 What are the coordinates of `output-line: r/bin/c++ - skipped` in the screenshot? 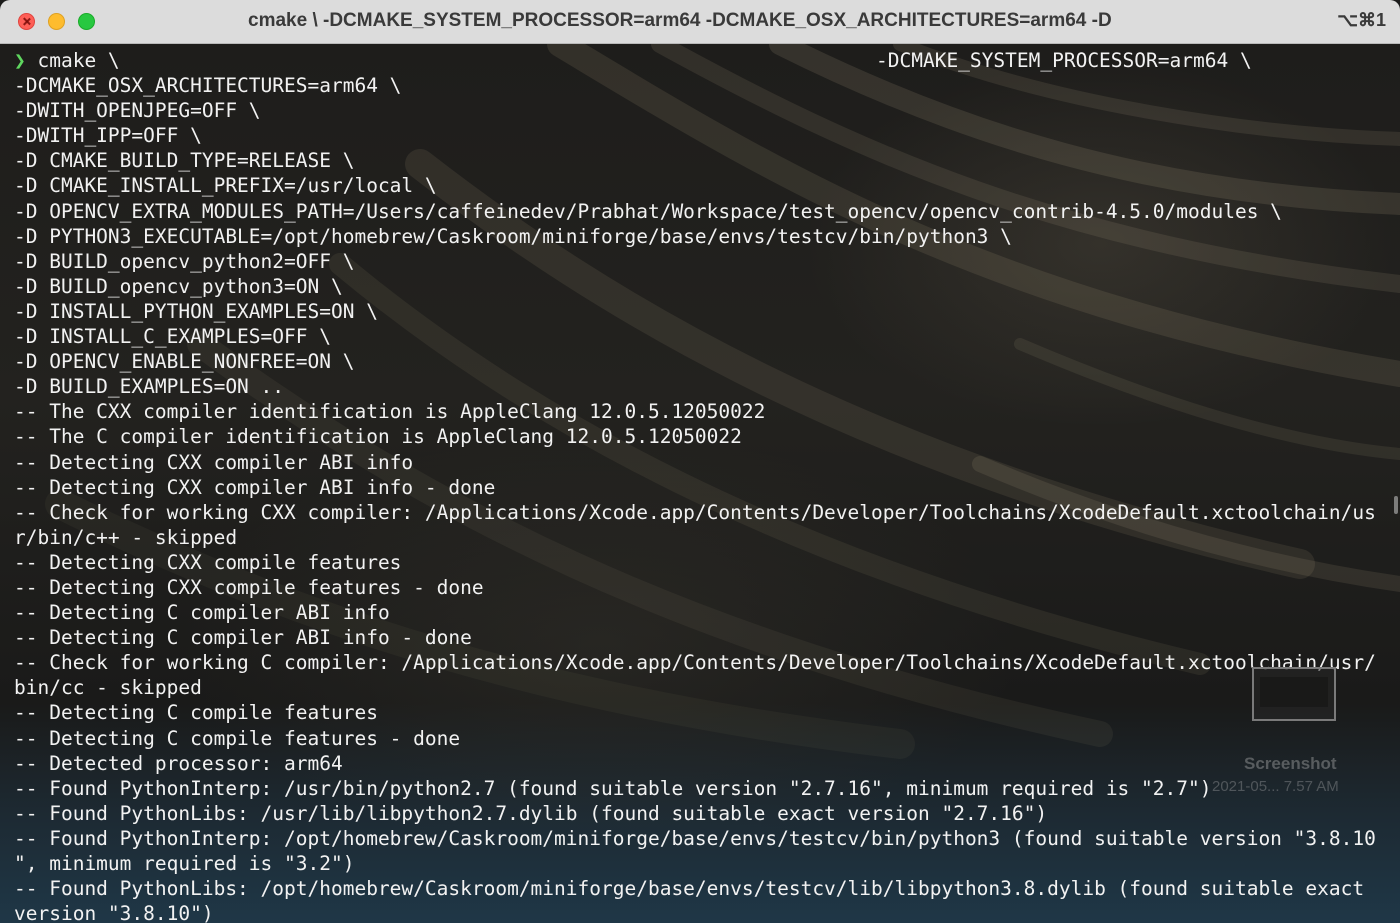 It's located at (126, 537).